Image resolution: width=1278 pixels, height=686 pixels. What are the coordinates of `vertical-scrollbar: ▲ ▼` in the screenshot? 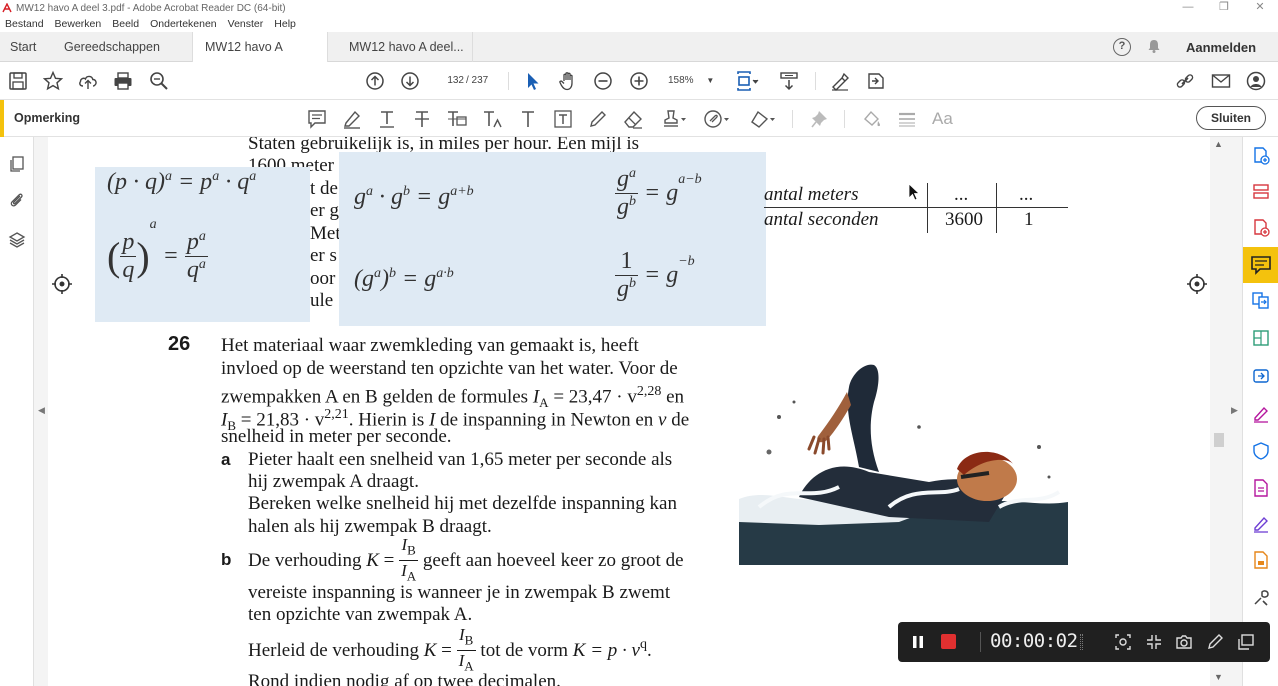 It's located at (1219, 411).